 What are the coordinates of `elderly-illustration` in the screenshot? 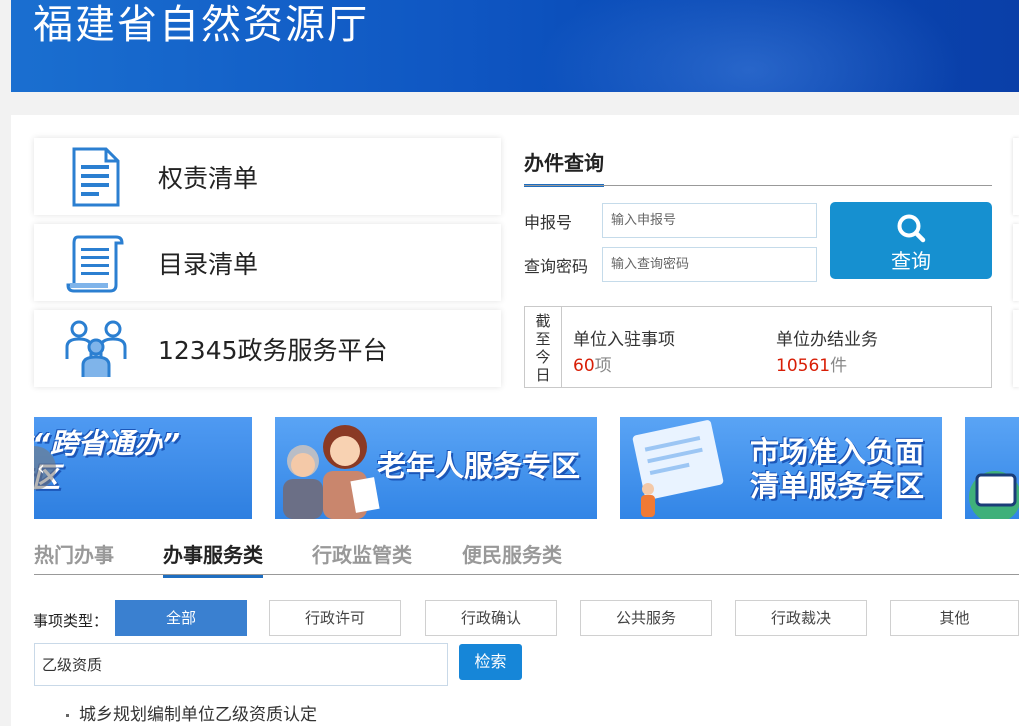 It's located at (331, 472).